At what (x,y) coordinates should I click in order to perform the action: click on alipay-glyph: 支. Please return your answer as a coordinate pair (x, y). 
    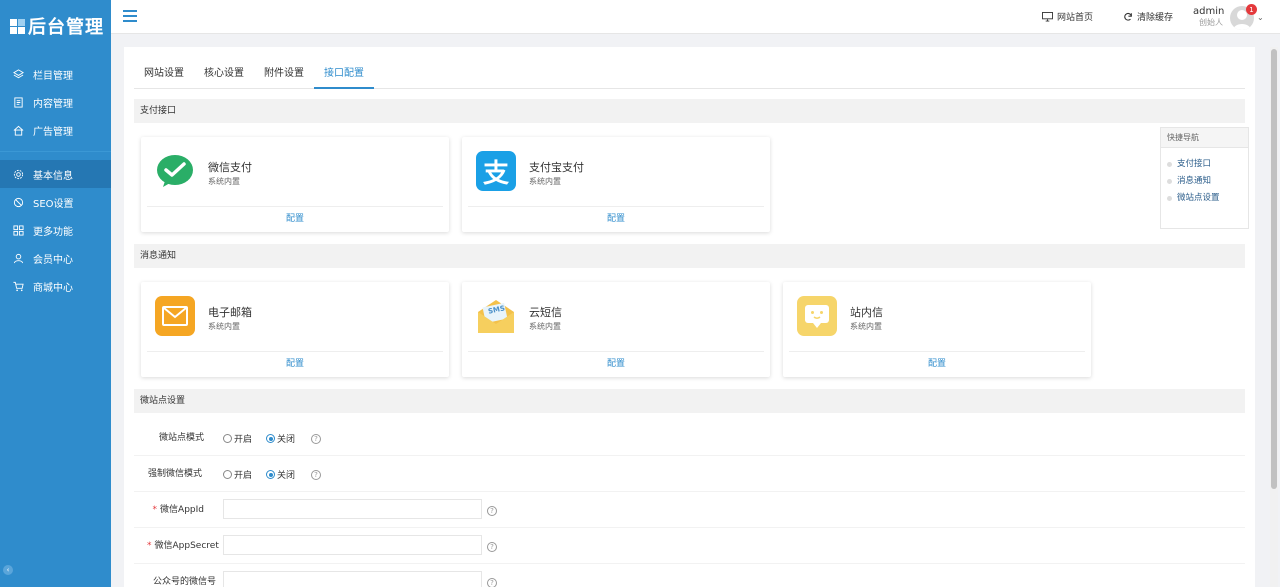
    Looking at the image, I should click on (495, 173).